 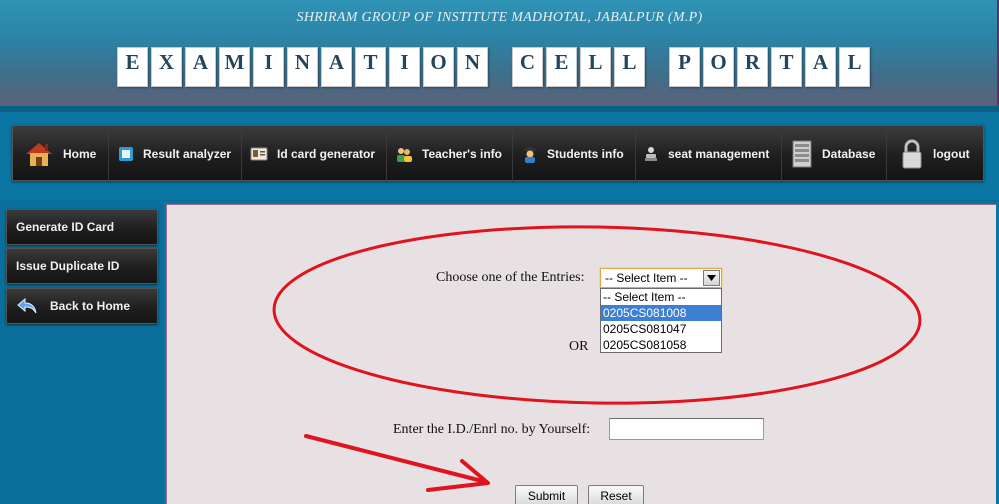 I want to click on enter-id-label: Enter the I.D./Enrl no. by Yourself:, so click(x=492, y=429).